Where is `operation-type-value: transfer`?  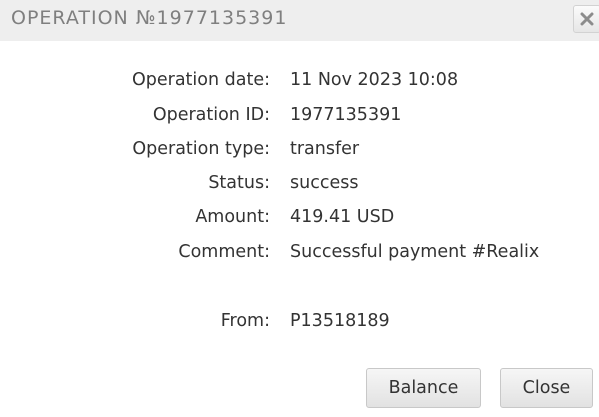
operation-type-value: transfer is located at coordinates (325, 149).